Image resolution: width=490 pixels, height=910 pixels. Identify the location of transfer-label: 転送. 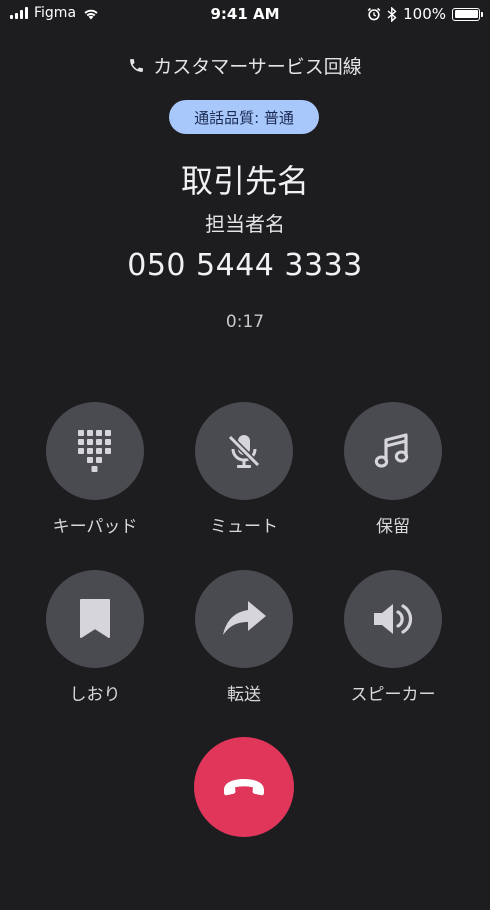
(244, 695).